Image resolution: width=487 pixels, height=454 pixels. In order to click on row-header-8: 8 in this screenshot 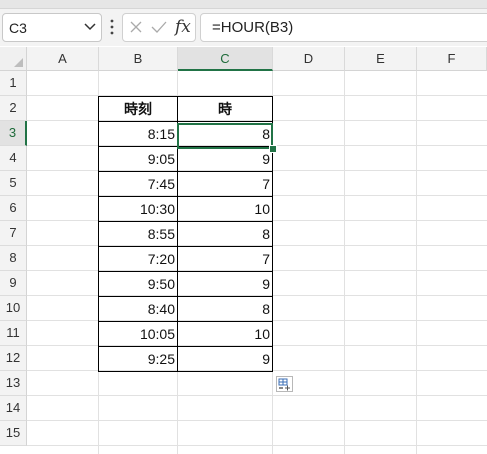, I will do `click(13, 258)`.